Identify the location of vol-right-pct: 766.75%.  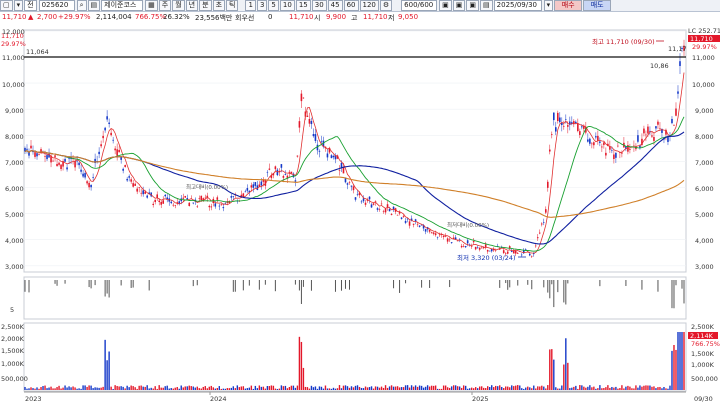
(705, 344).